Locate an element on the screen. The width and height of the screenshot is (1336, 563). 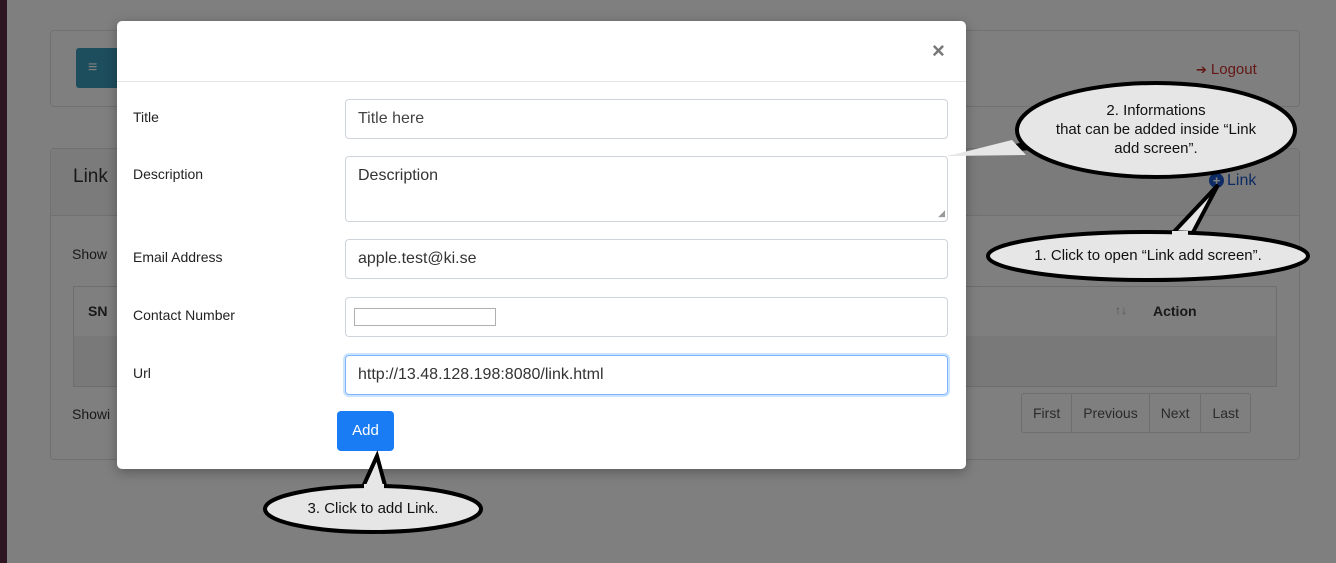
modal-header: × is located at coordinates (541, 51).